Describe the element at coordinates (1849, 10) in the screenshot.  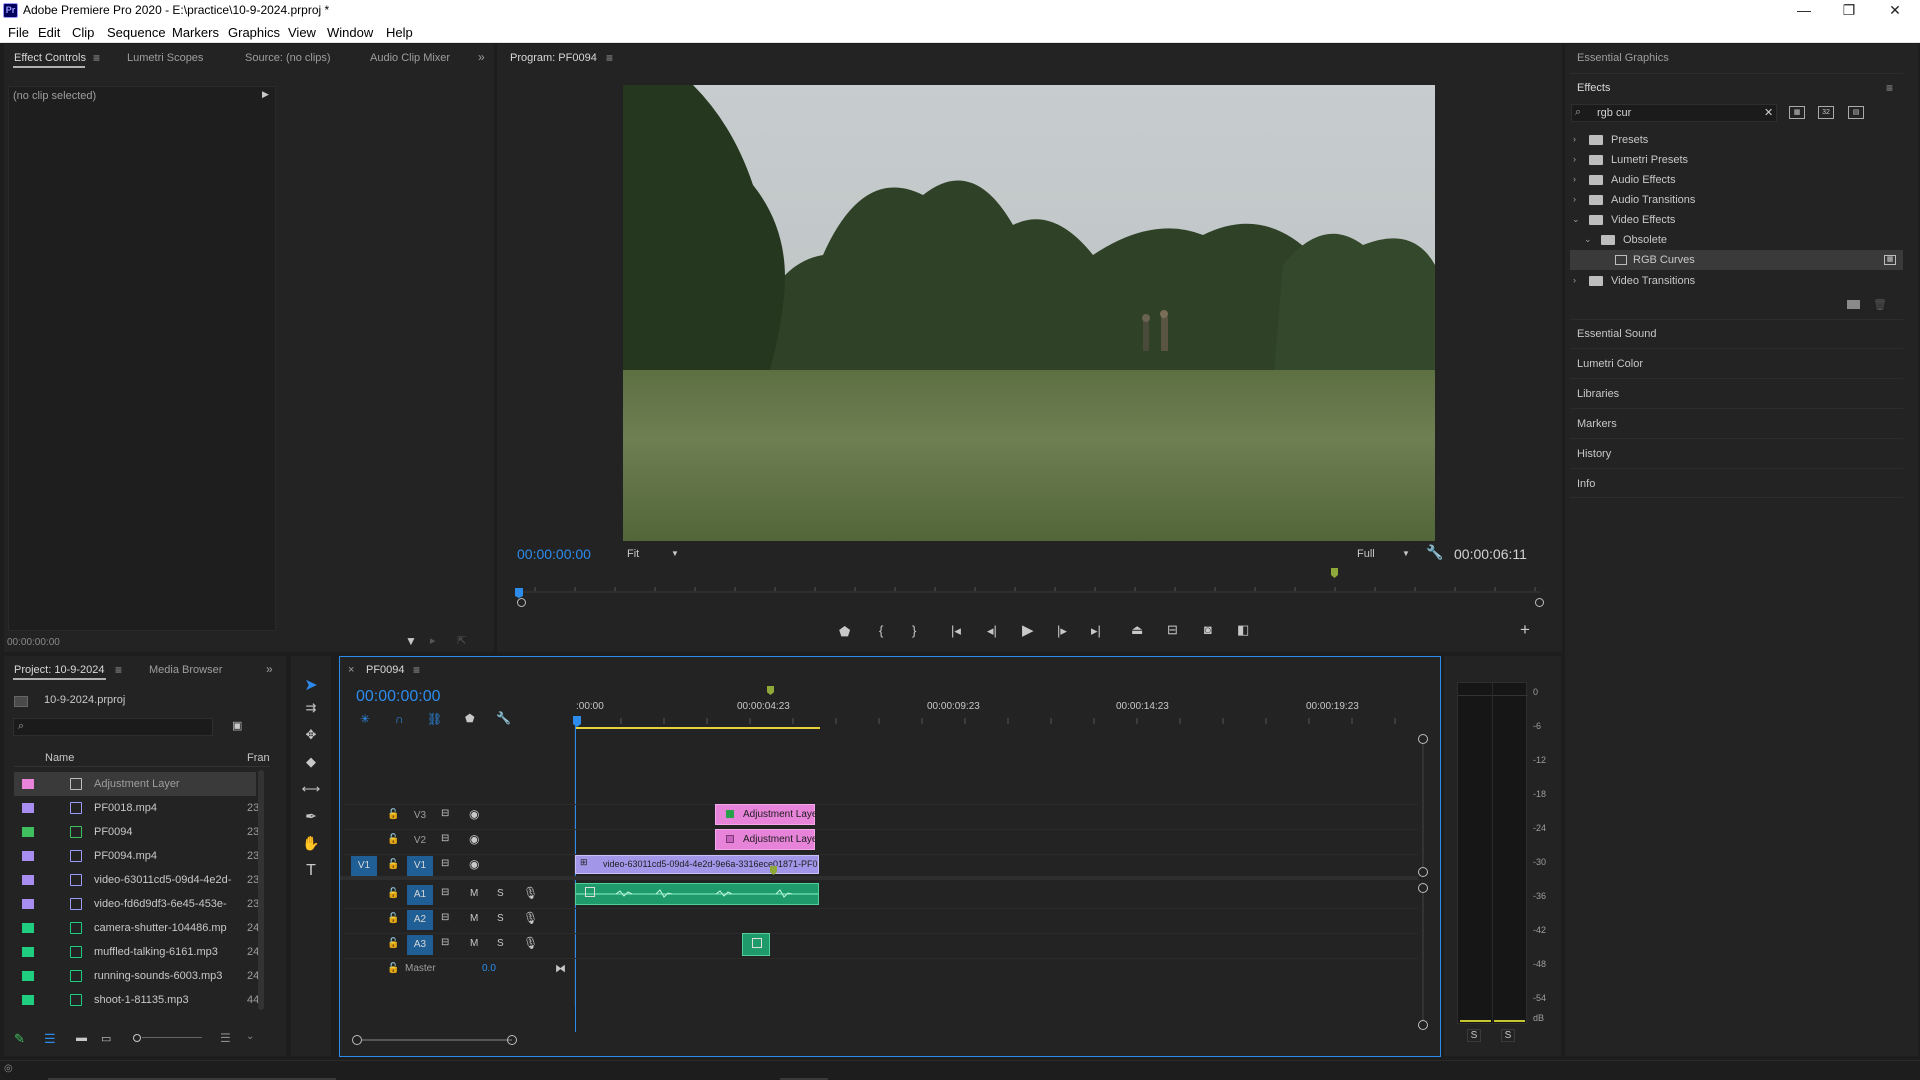
I see `restore-button: ❐` at that location.